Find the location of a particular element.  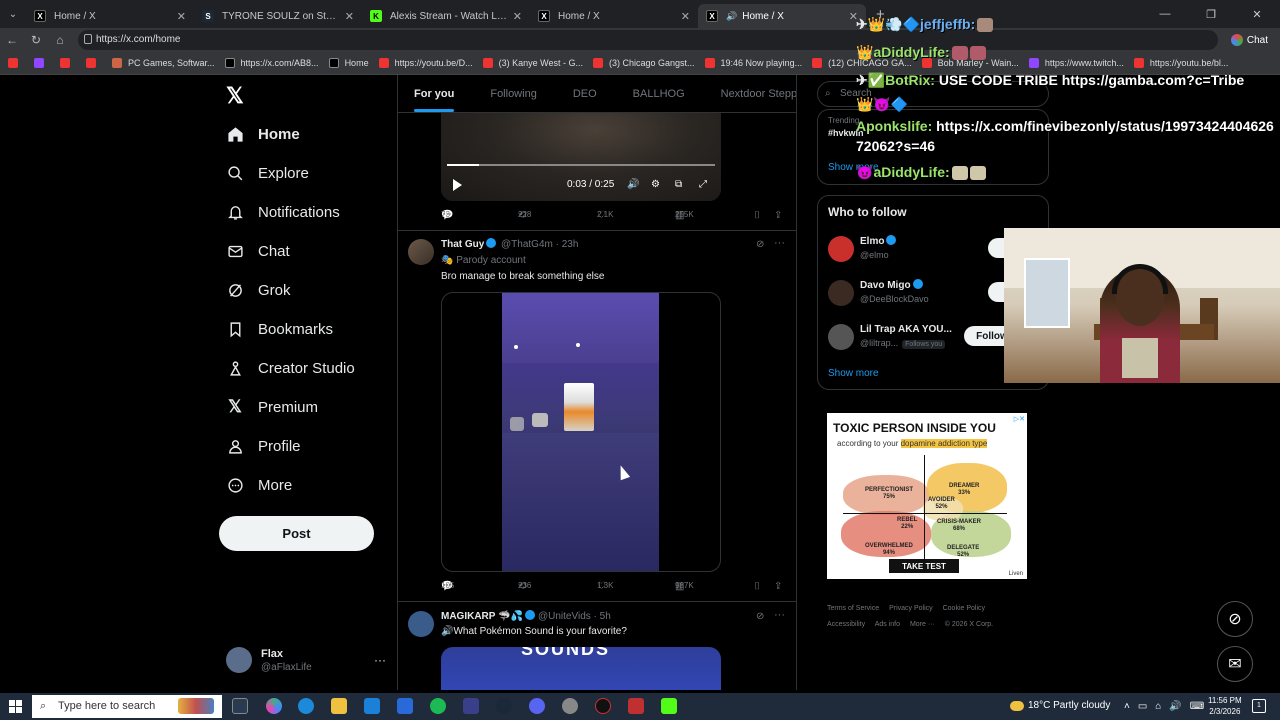

kick-icon is located at coordinates (669, 706).